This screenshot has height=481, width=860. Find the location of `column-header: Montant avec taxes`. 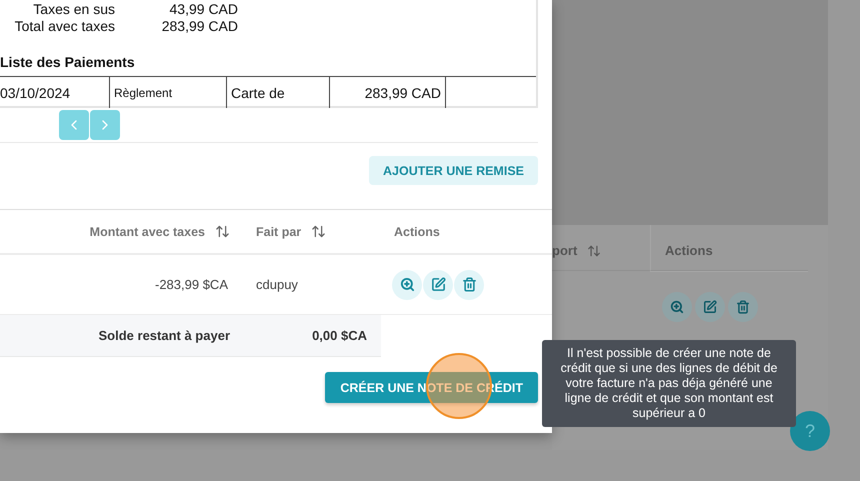

column-header: Montant avec taxes is located at coordinates (147, 231).